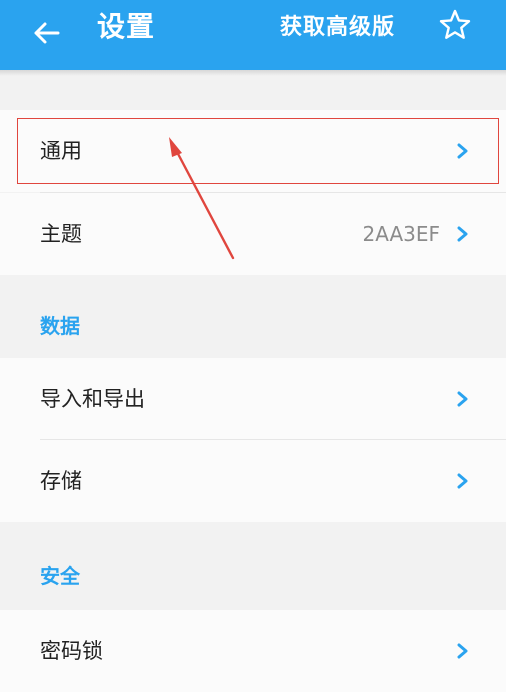 The width and height of the screenshot is (506, 692). What do you see at coordinates (253, 481) in the screenshot?
I see `settings-item-storage: 存储` at bounding box center [253, 481].